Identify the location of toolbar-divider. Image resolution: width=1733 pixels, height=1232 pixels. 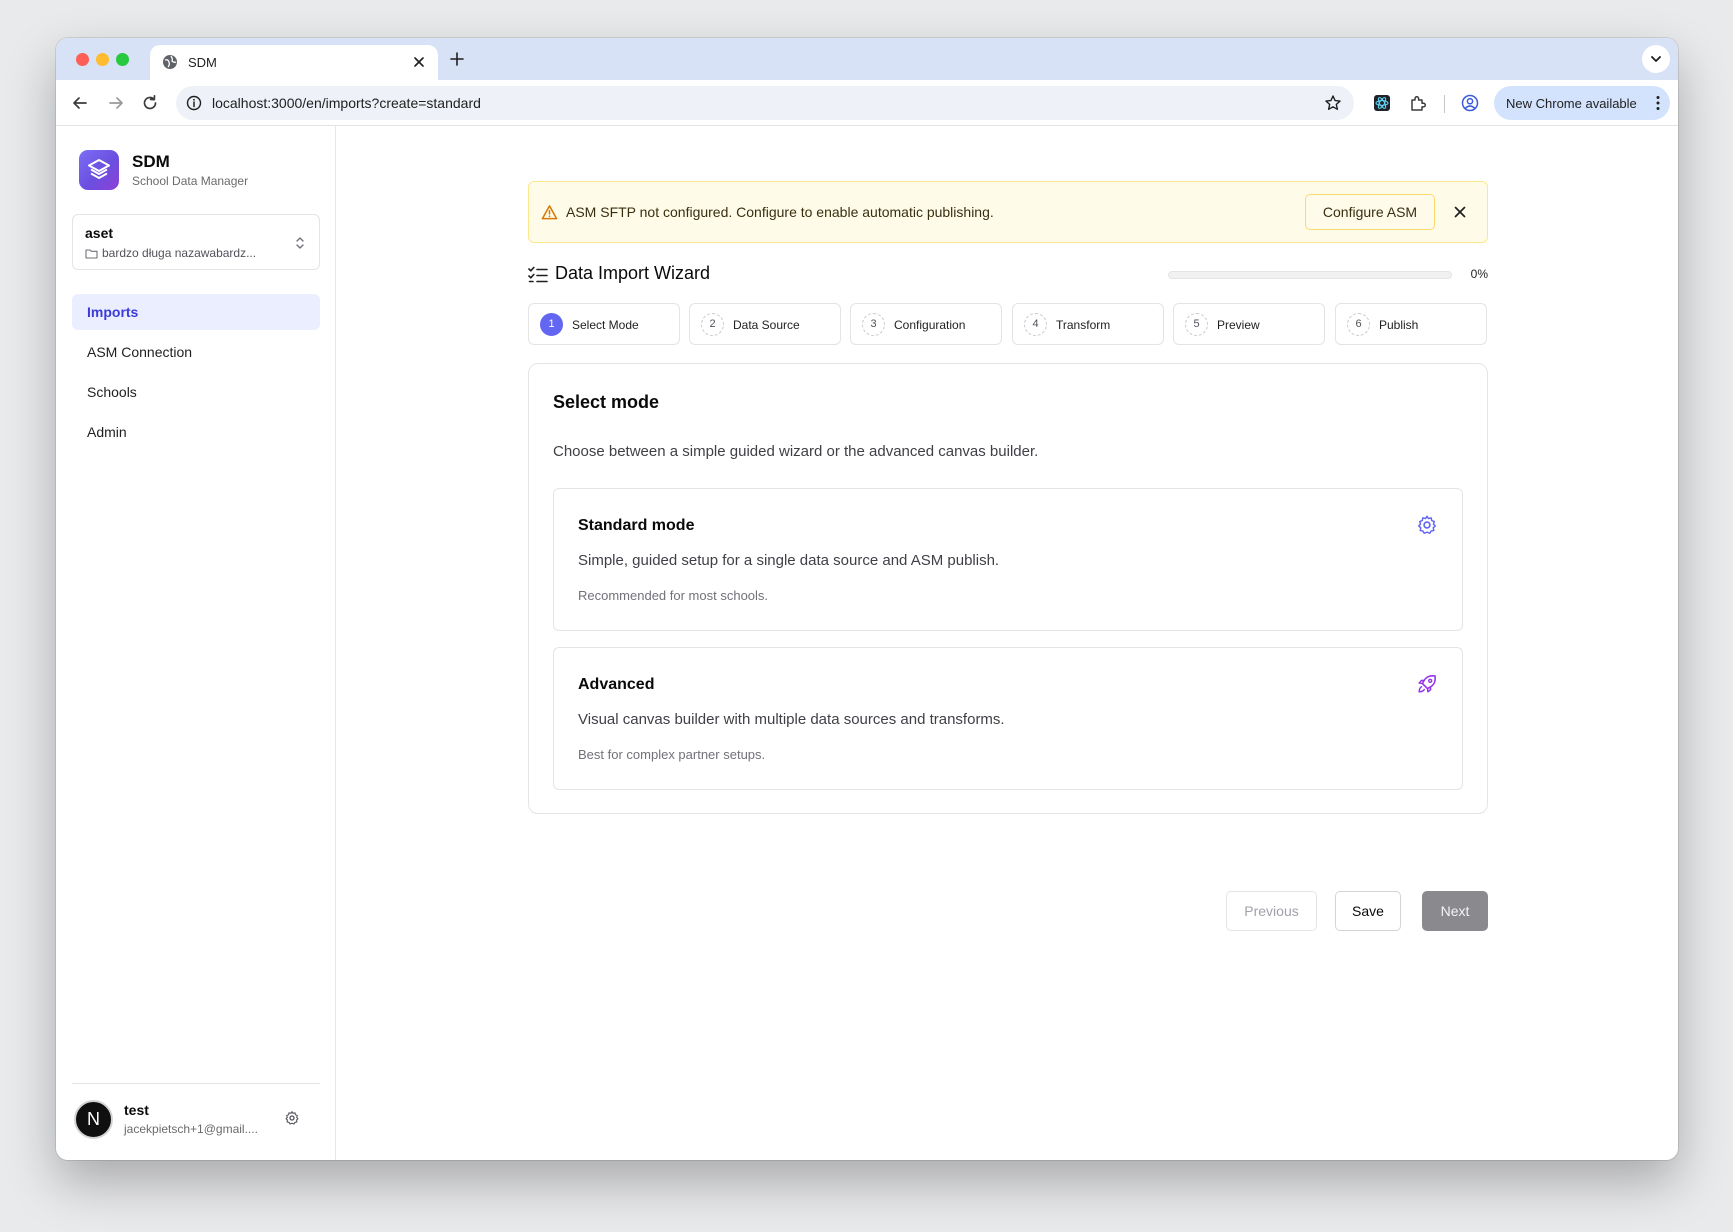
(1444, 104).